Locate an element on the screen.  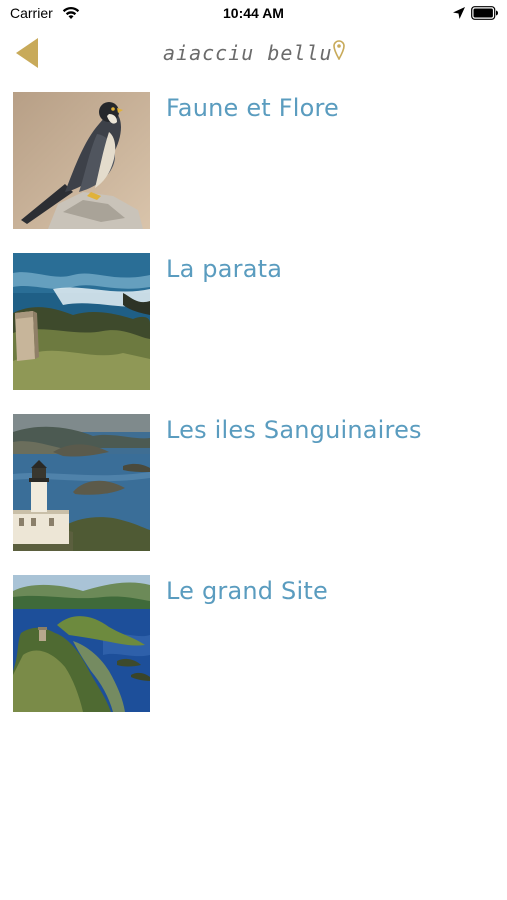
map-pin-icon is located at coordinates (339, 50).